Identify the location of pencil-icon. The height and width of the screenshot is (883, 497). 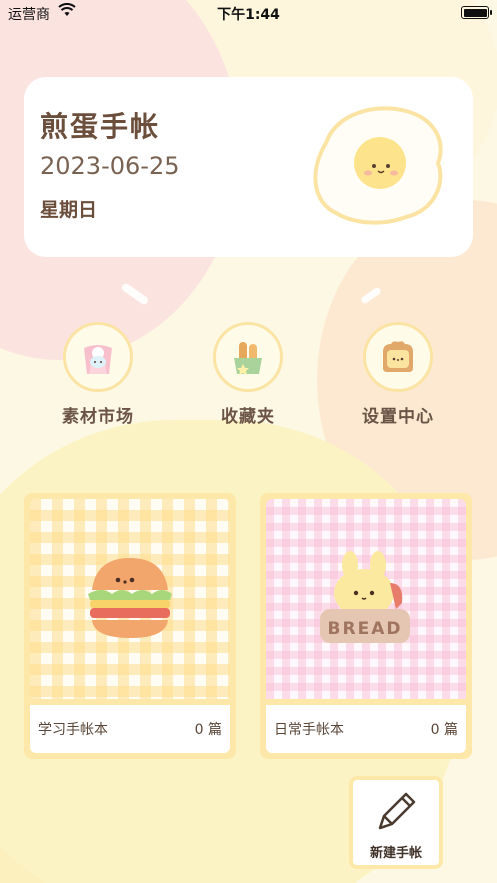
(396, 814).